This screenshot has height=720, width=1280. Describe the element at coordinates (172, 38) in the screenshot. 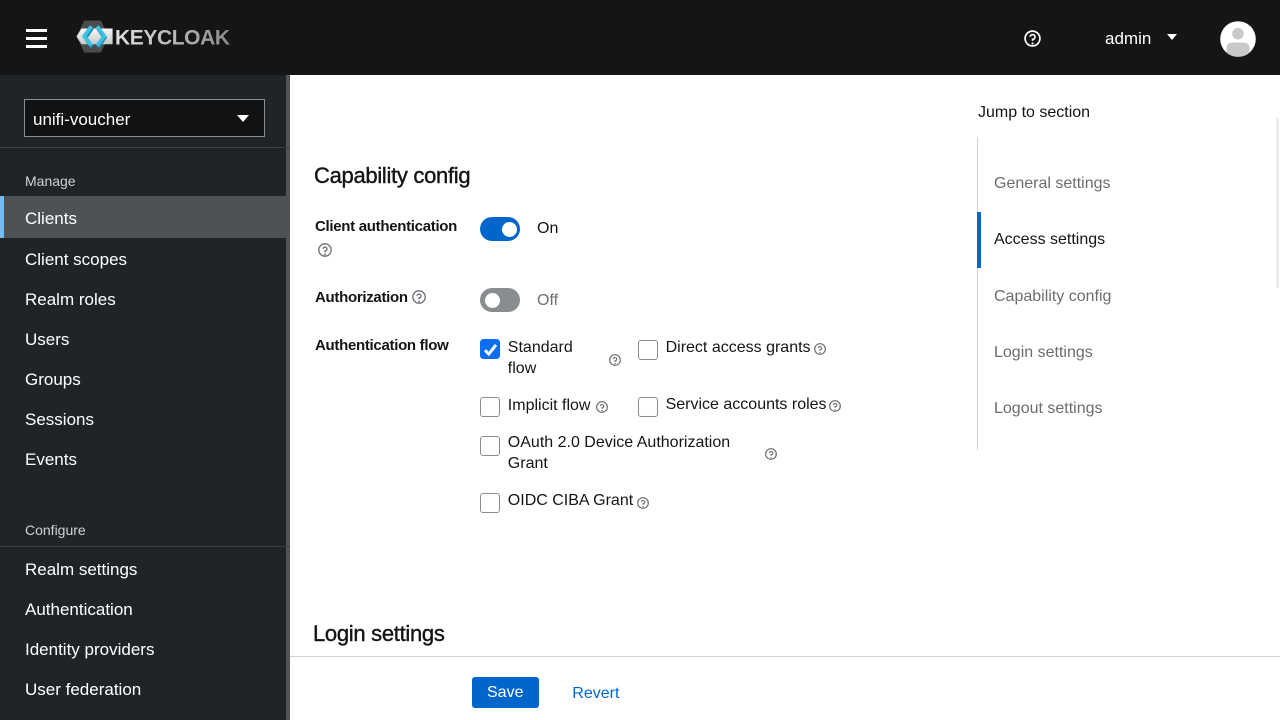

I see `svg-text: KEYCLOAK` at that location.